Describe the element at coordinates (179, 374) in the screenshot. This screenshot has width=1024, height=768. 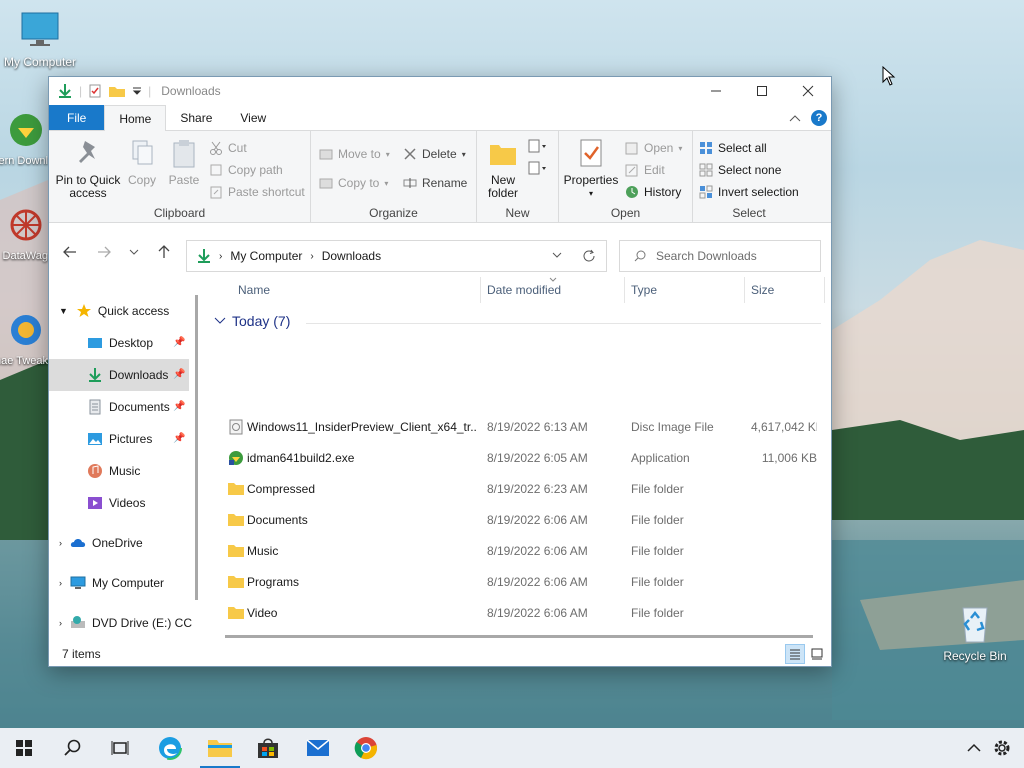
I see `pin-icon: 📌` at that location.